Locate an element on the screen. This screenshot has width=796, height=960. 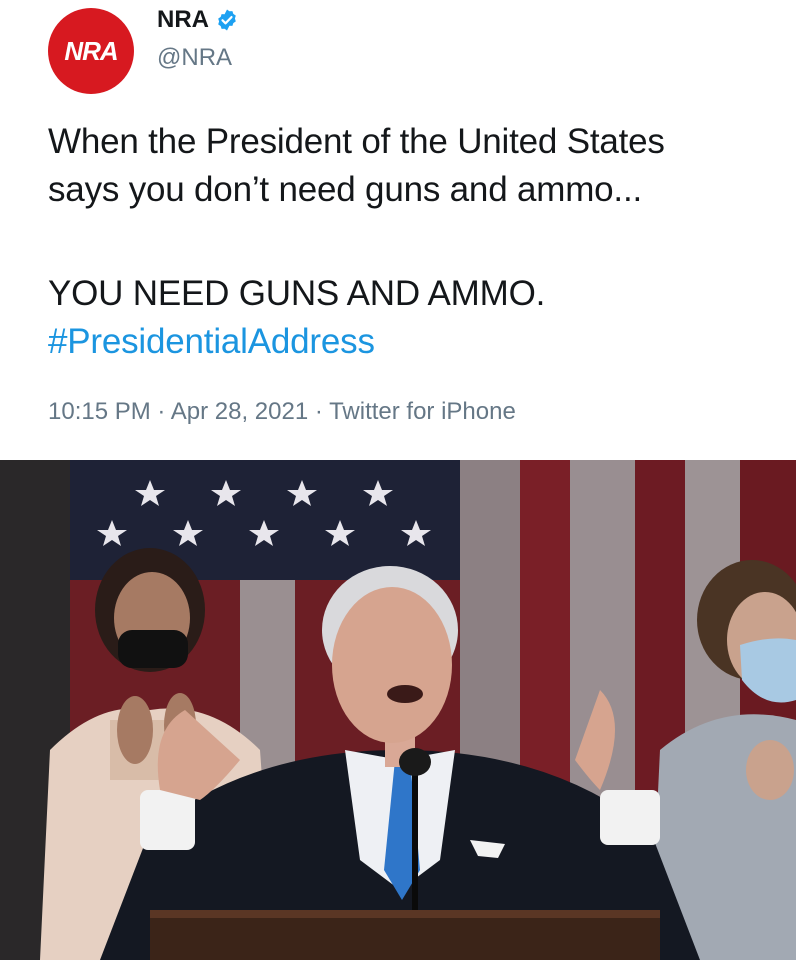
tweet-text-line: YOU NEED GUNS AND AMMO. is located at coordinates (297, 293).